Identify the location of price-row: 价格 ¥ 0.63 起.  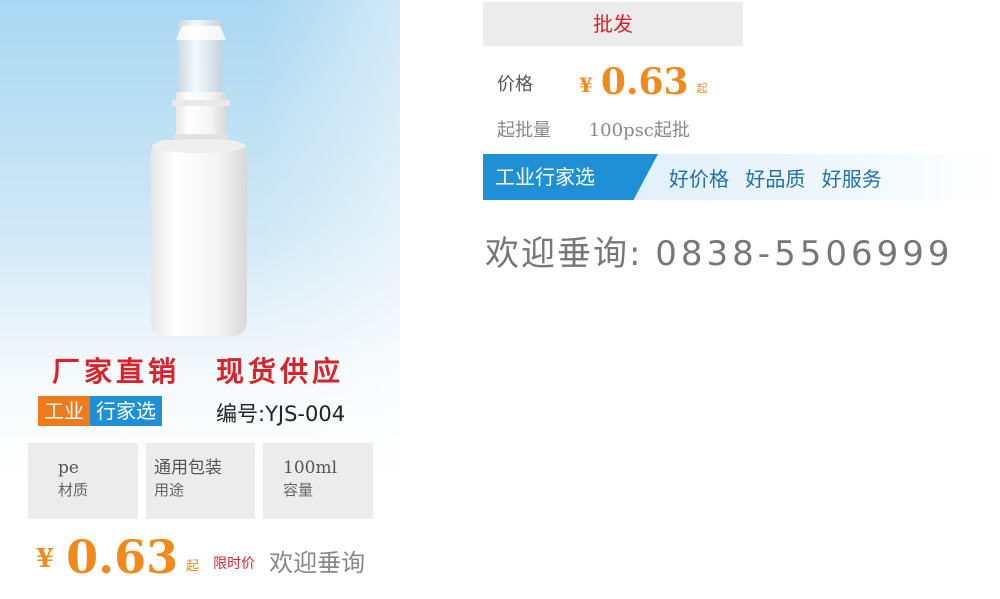
(602, 82).